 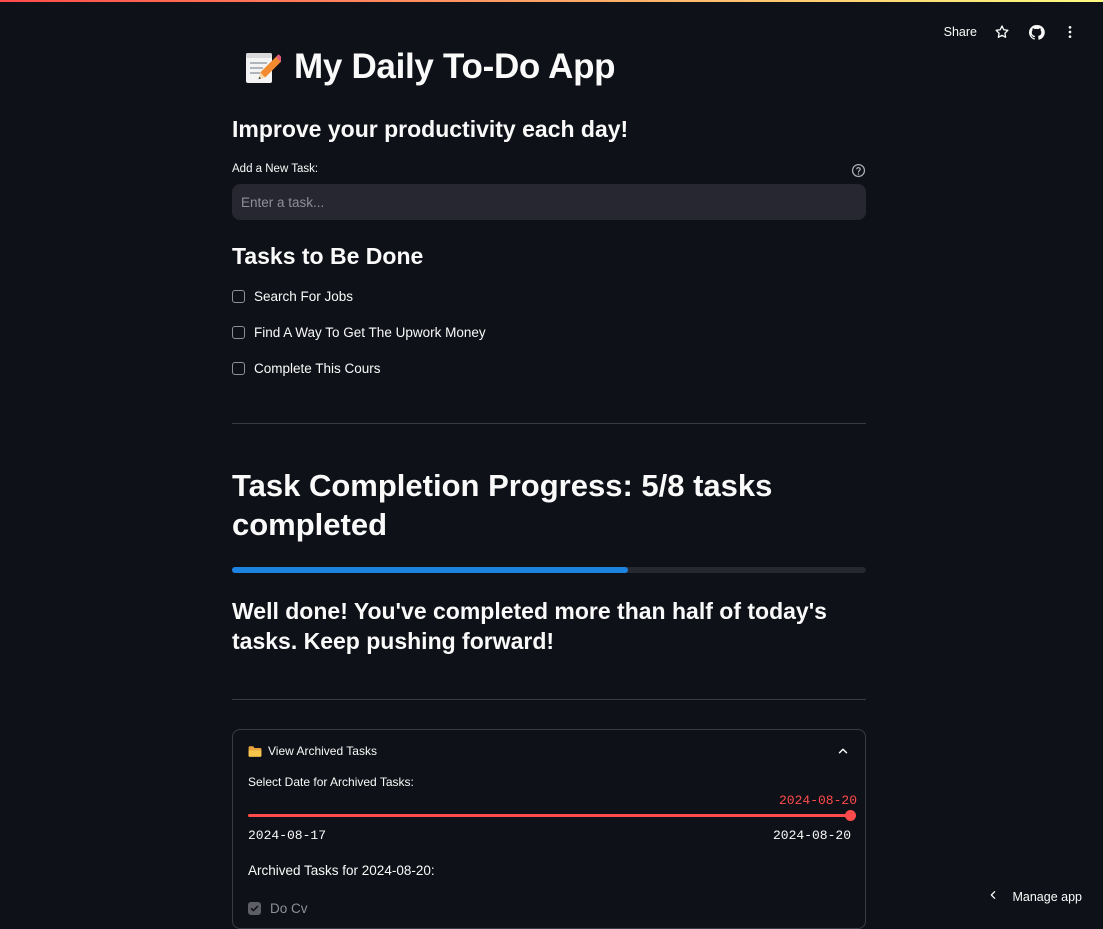 I want to click on progress-bar, so click(x=549, y=570).